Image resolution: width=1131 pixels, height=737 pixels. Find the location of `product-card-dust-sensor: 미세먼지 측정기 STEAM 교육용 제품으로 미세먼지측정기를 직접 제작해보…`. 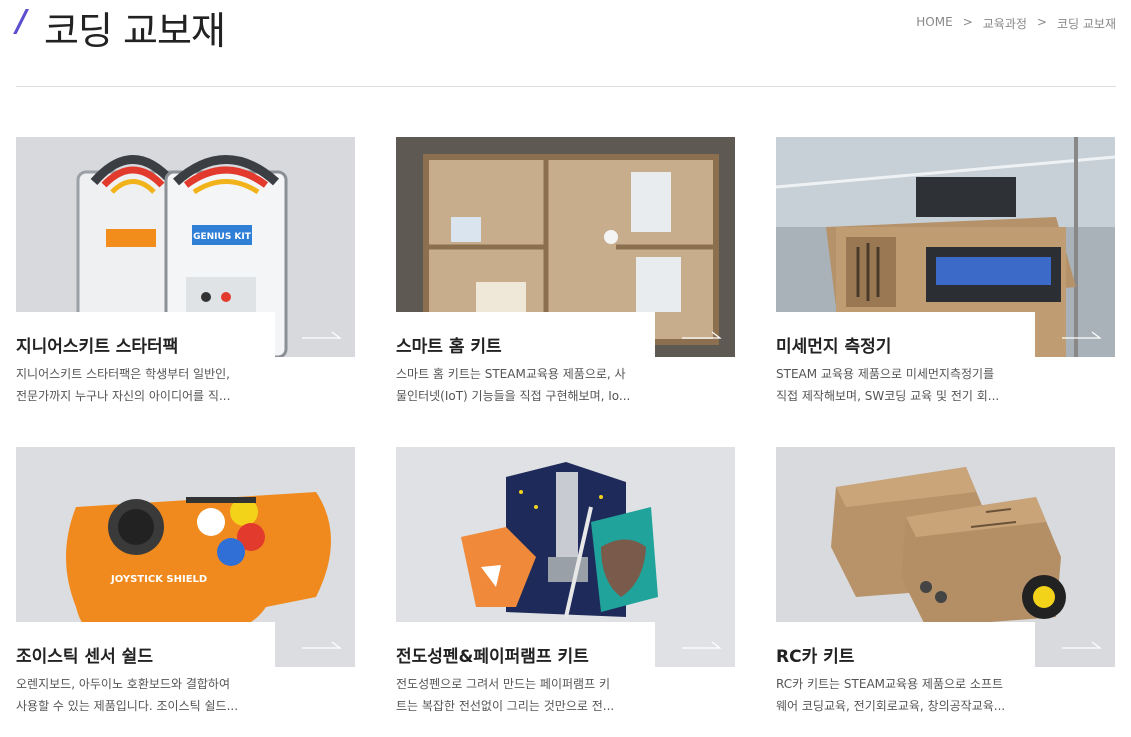

product-card-dust-sensor: 미세먼지 측정기 STEAM 교육용 제품으로 미세먼지측정기를 직접 제작해보… is located at coordinates (946, 282).